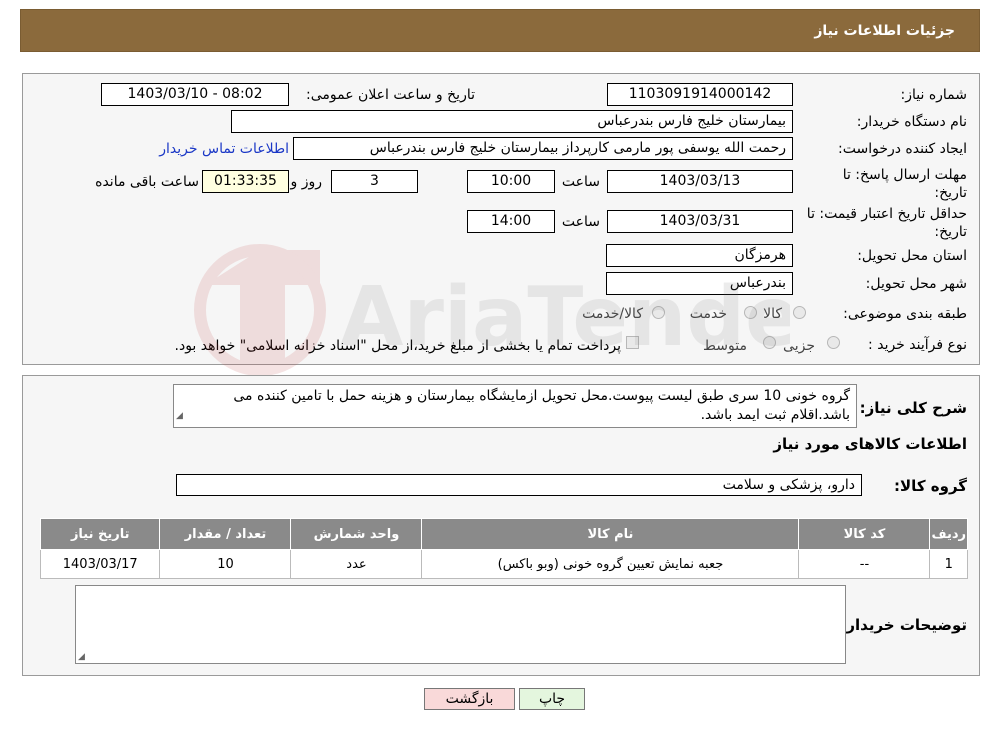  What do you see at coordinates (356, 534) in the screenshot?
I see `col-header-unit: واحد شمارش` at bounding box center [356, 534].